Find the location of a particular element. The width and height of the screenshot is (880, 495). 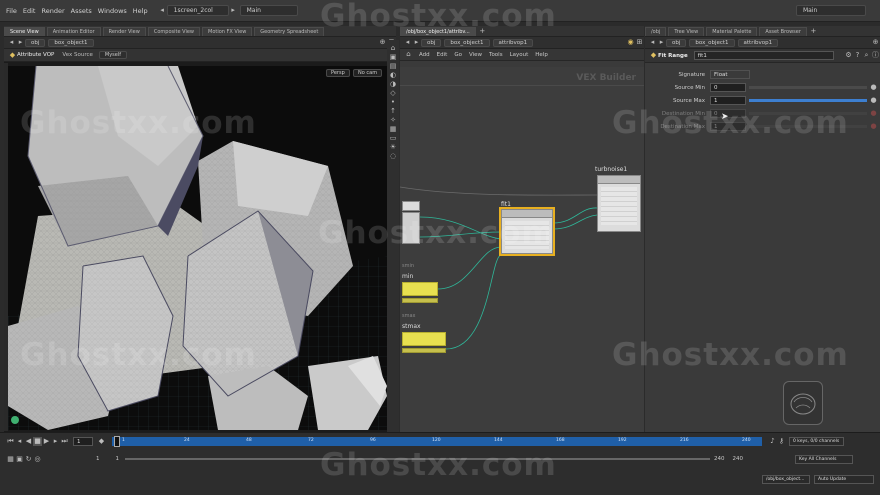

play-icon: ▶ is located at coordinates (46, 441).